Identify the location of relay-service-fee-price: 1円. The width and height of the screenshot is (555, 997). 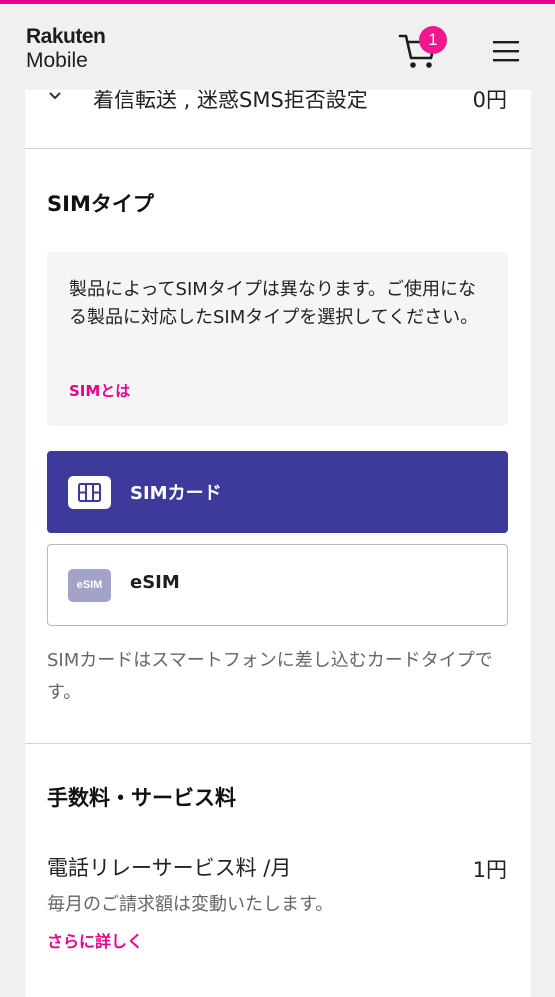
(489, 870).